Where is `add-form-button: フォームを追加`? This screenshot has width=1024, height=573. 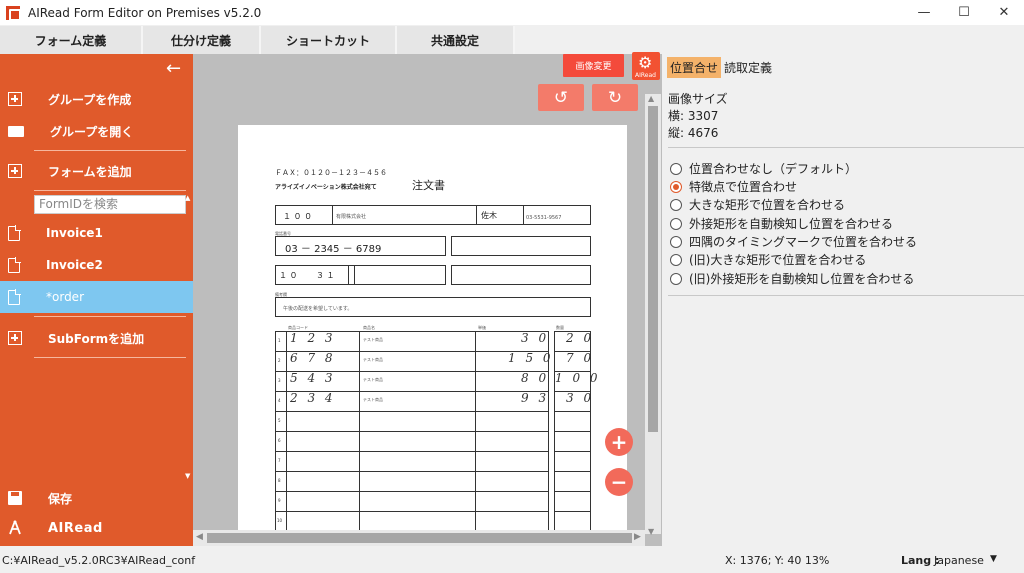
add-form-button: フォームを追加 is located at coordinates (96, 171).